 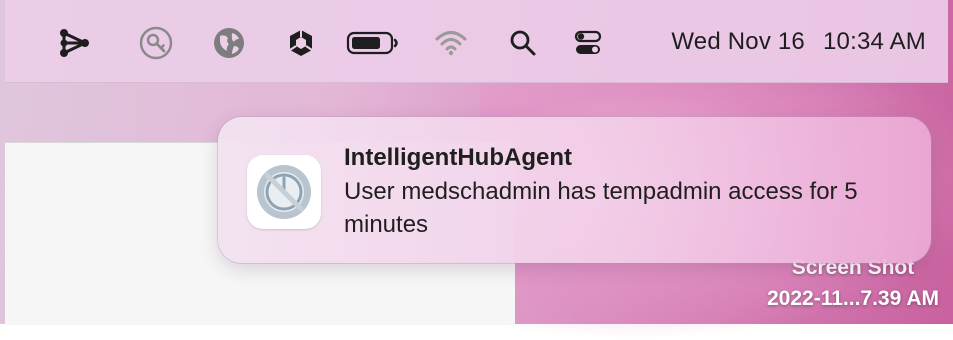 What do you see at coordinates (284, 192) in the screenshot?
I see `intelligent-hub-app-icon` at bounding box center [284, 192].